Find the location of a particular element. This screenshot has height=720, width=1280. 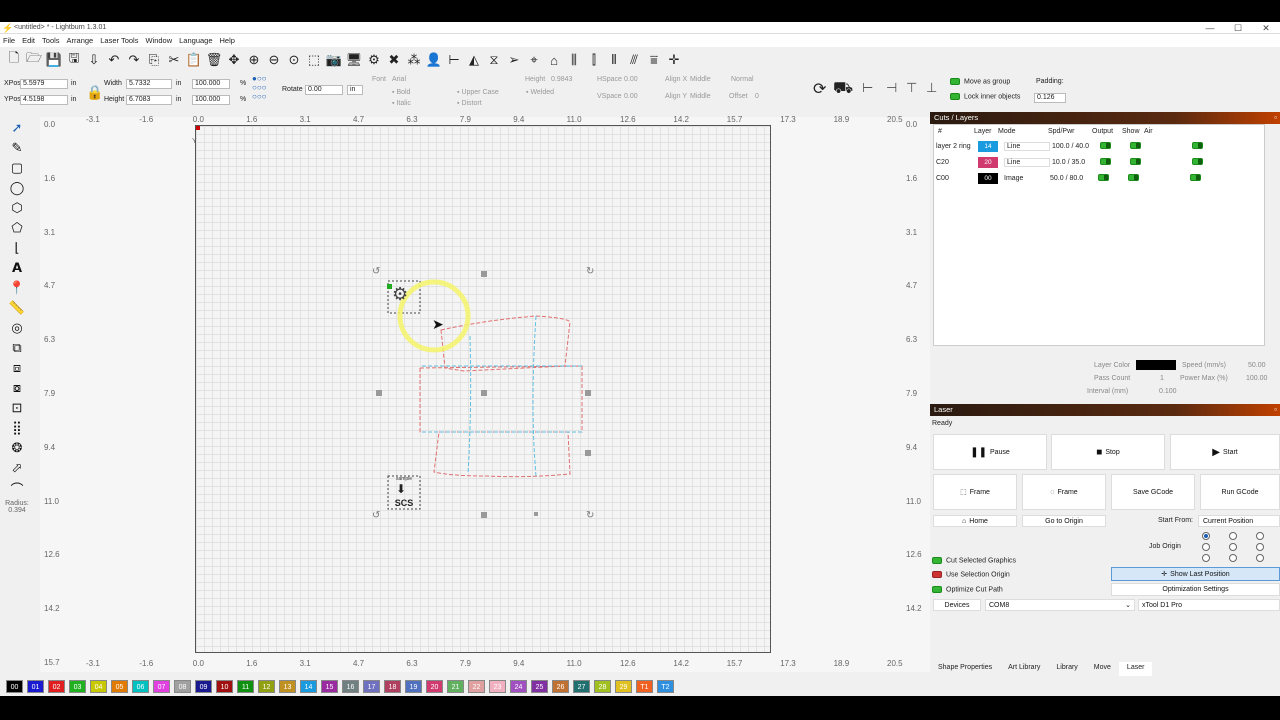

palette-swatch: T1 is located at coordinates (644, 686).